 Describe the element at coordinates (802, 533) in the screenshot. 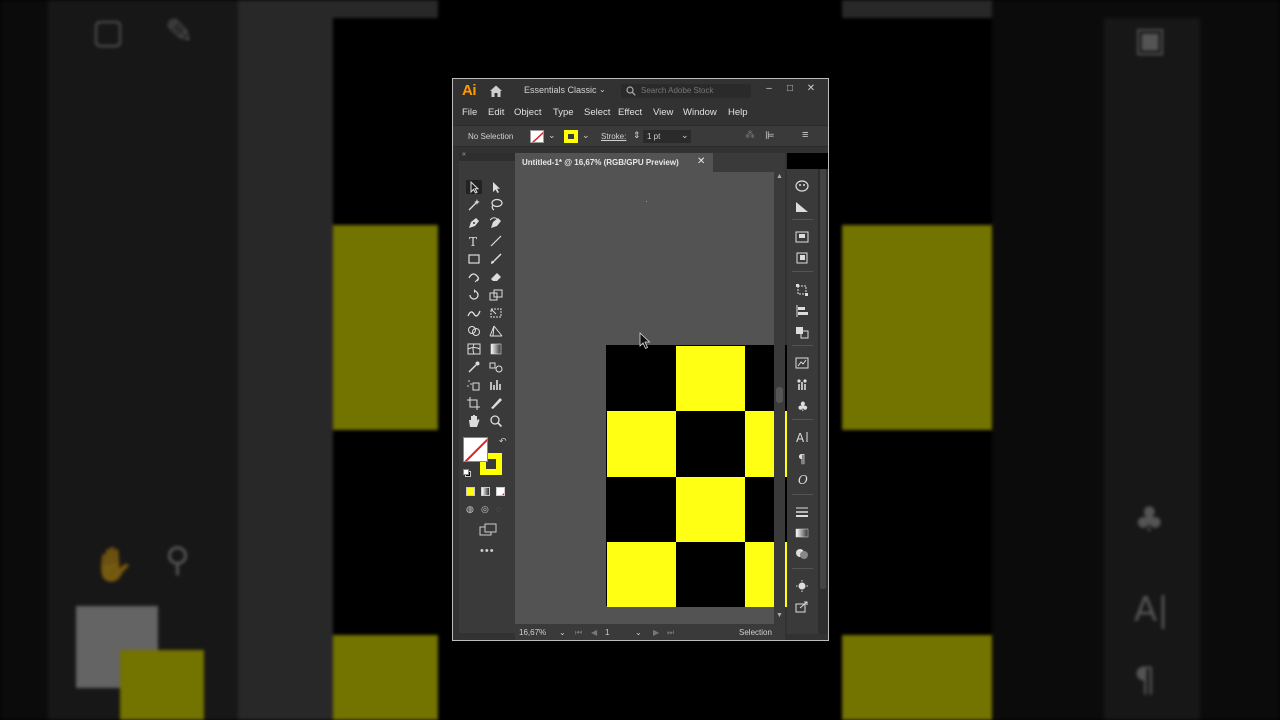

I see `gradient-panel-icon` at that location.